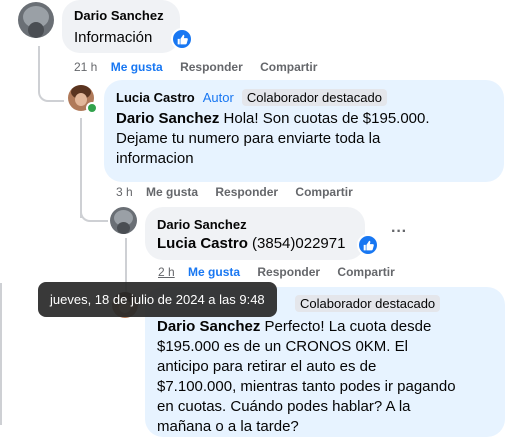  Describe the element at coordinates (92, 108) in the screenshot. I see `online-status-indicator` at that location.